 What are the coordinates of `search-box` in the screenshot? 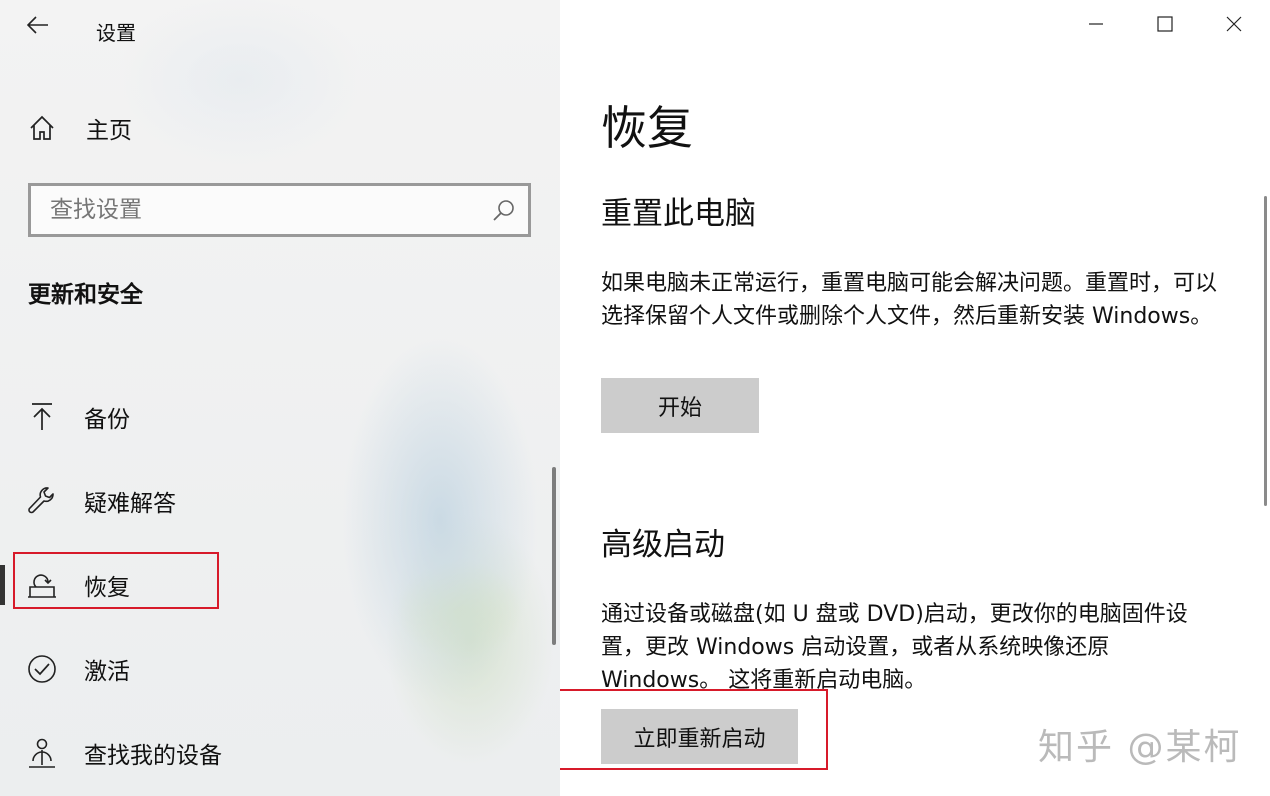 It's located at (279, 210).